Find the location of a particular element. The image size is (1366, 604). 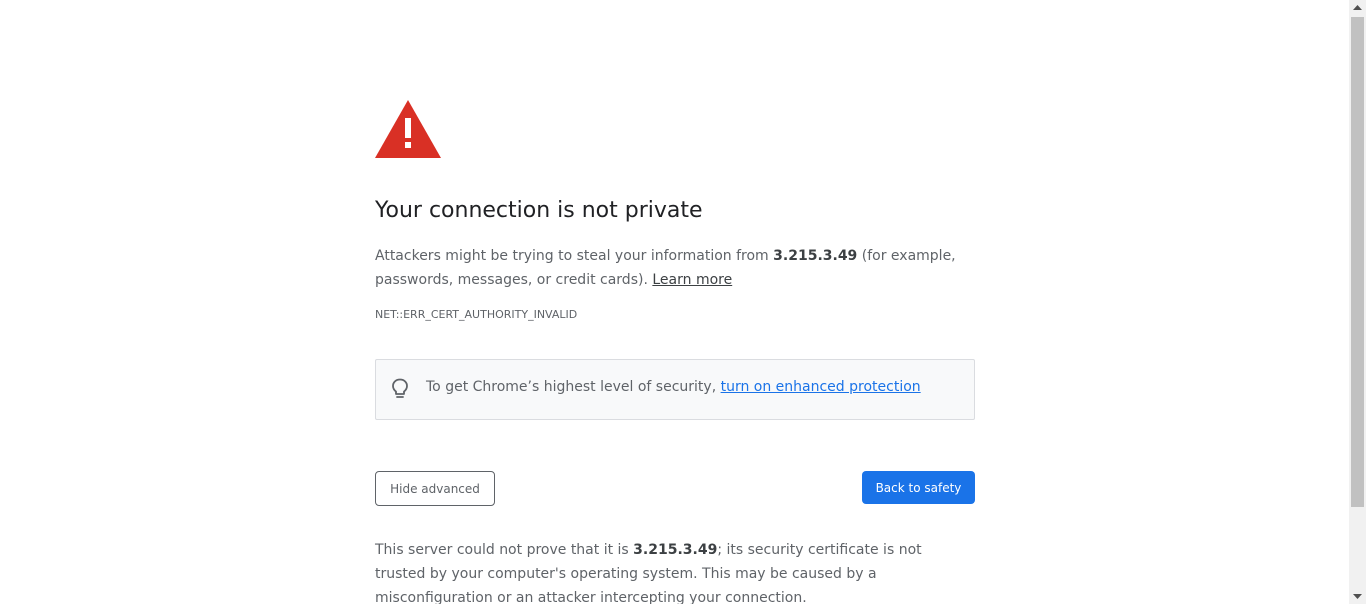

learn-more-link: Learn more is located at coordinates (692, 280).